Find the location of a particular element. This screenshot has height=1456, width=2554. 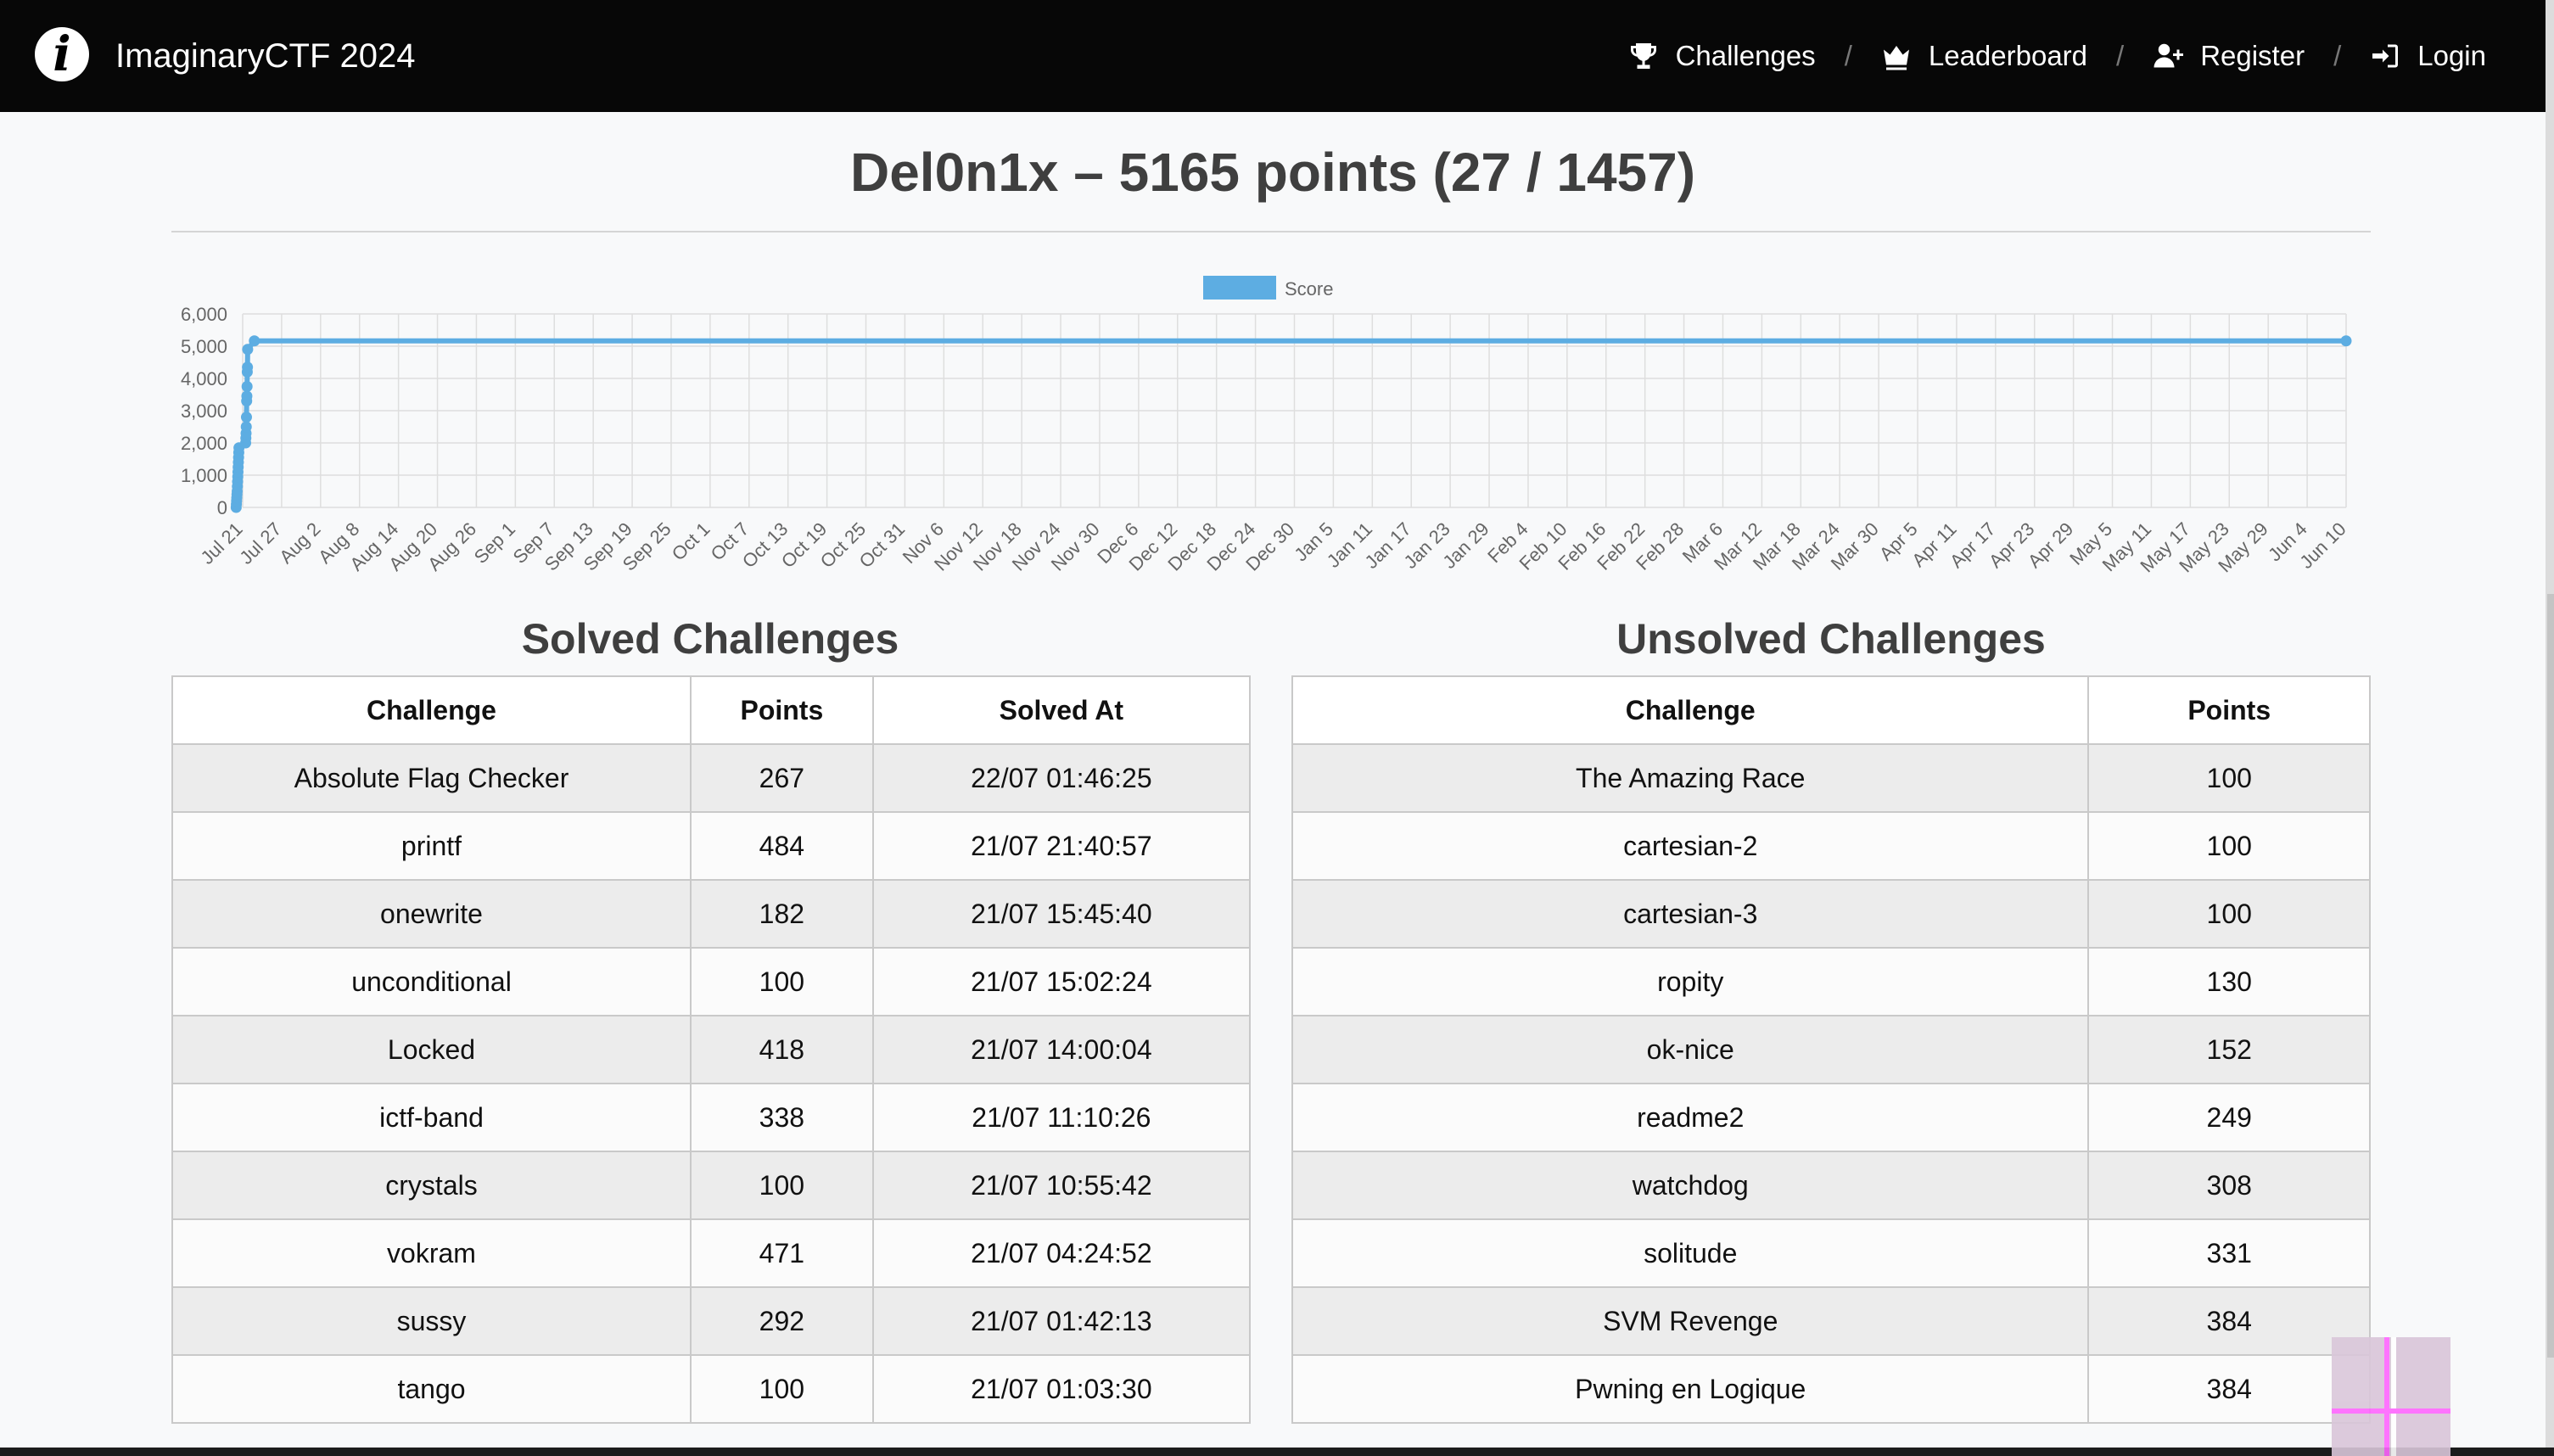

challenge-name-link: ropity is located at coordinates (1690, 981).